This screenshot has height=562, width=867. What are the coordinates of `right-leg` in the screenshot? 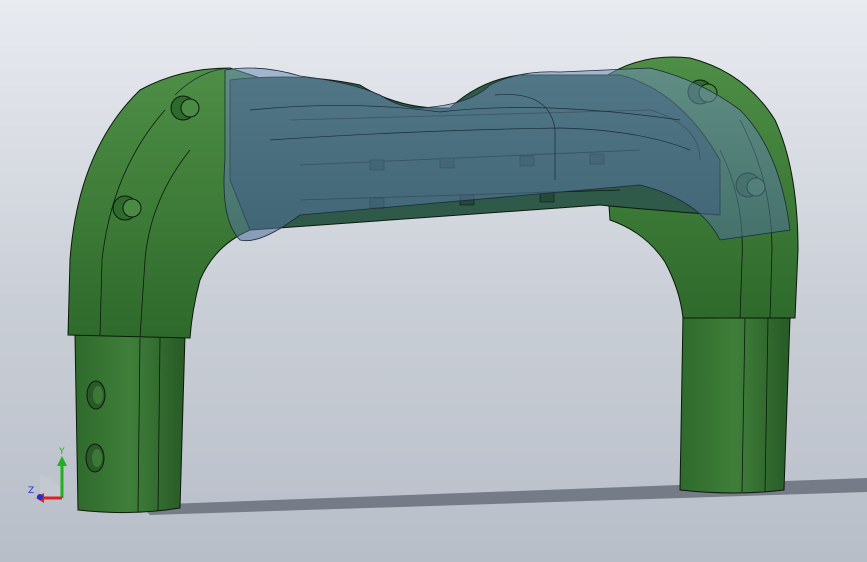 It's located at (735, 404).